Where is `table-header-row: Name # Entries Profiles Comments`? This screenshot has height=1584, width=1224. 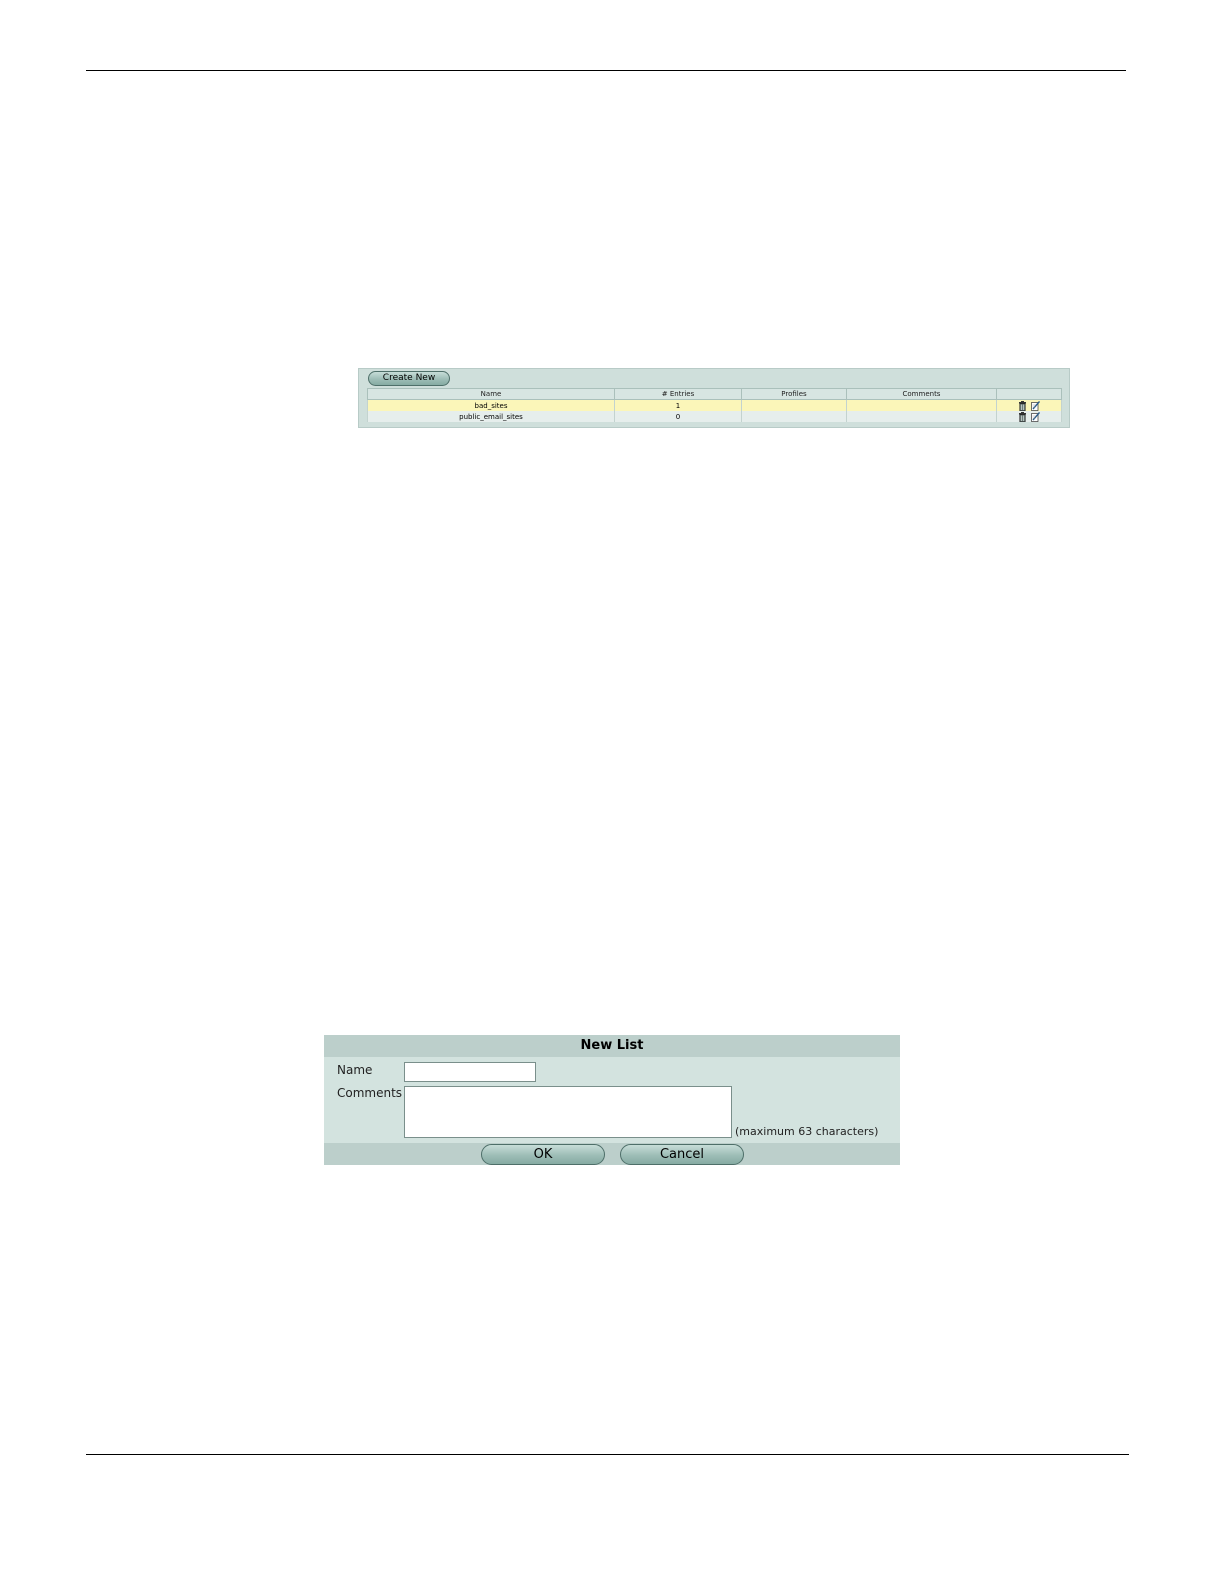
table-header-row: Name # Entries Profiles Comments is located at coordinates (714, 394).